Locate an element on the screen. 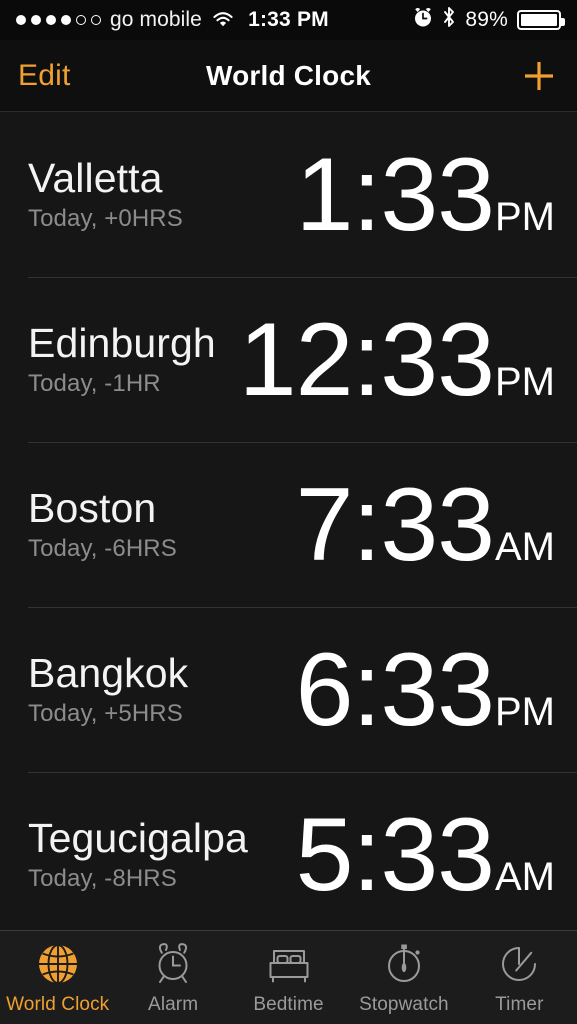 The image size is (577, 1024). time-value: 5:33 is located at coordinates (395, 854).